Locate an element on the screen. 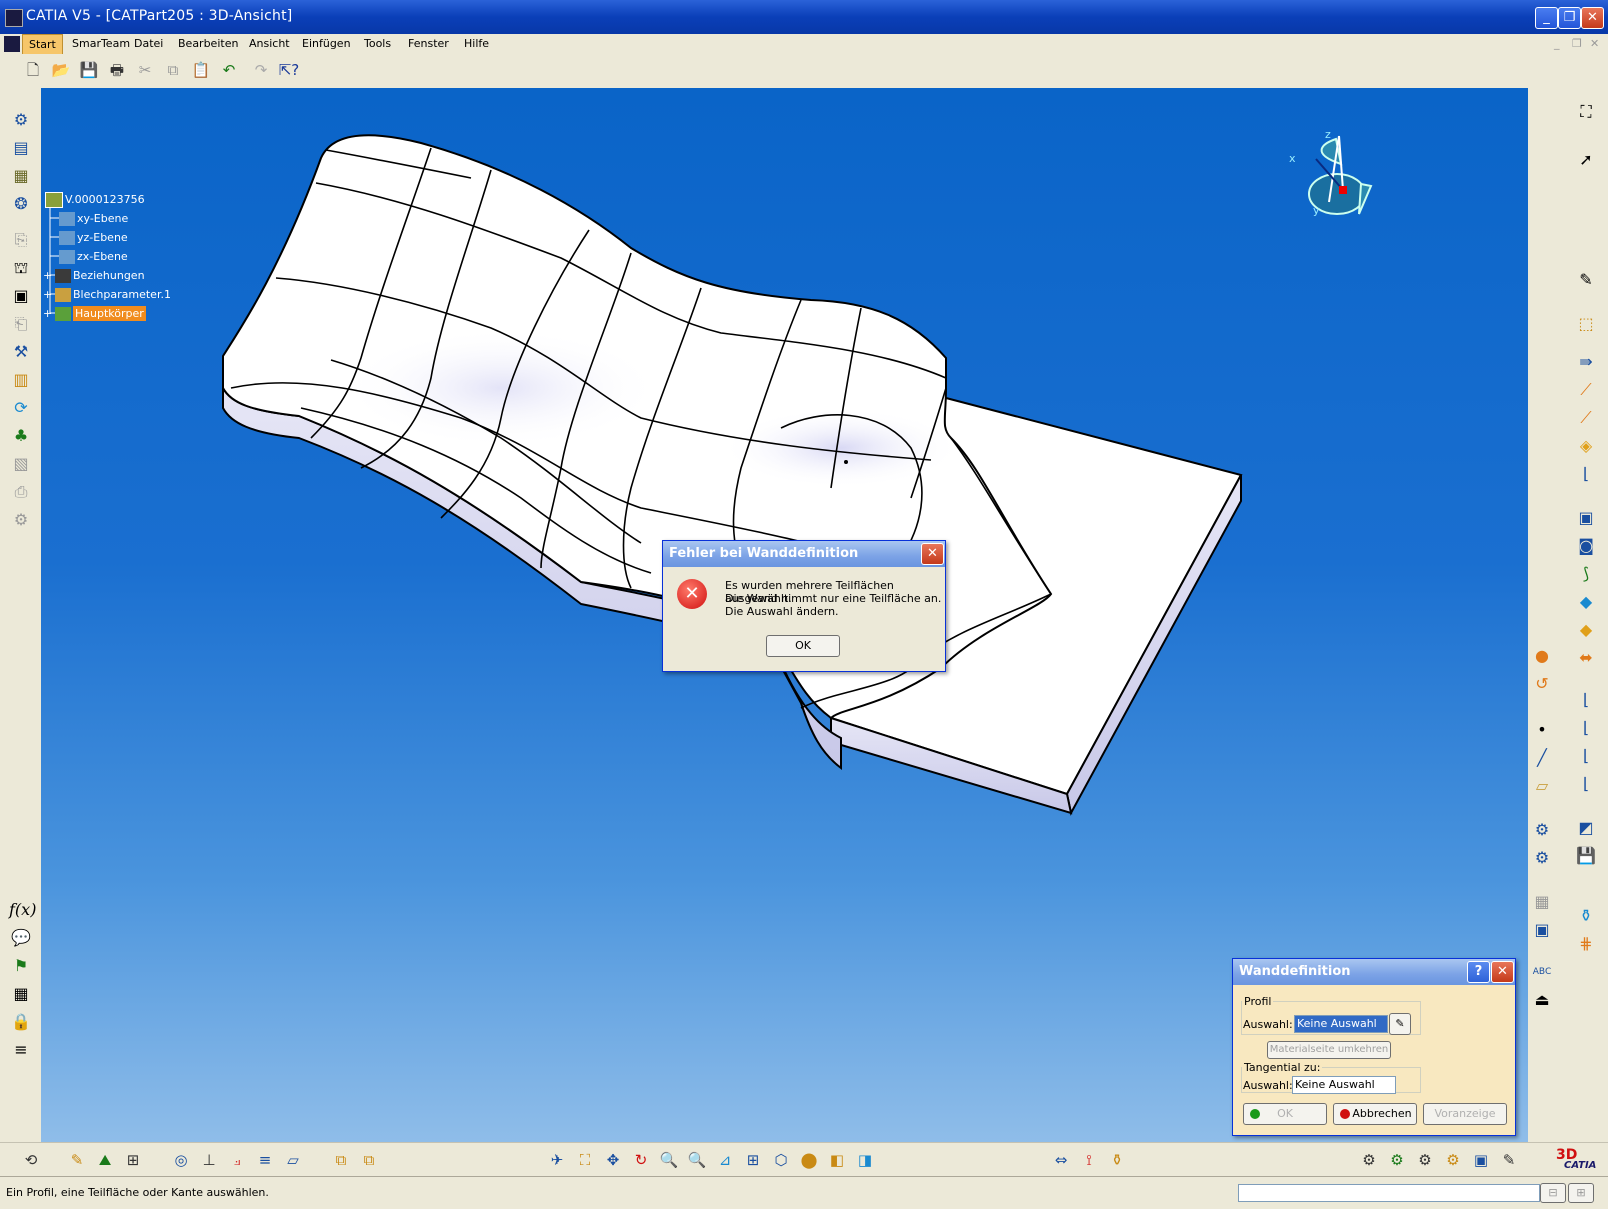  fold-icon: ⛫ is located at coordinates (21, 268).